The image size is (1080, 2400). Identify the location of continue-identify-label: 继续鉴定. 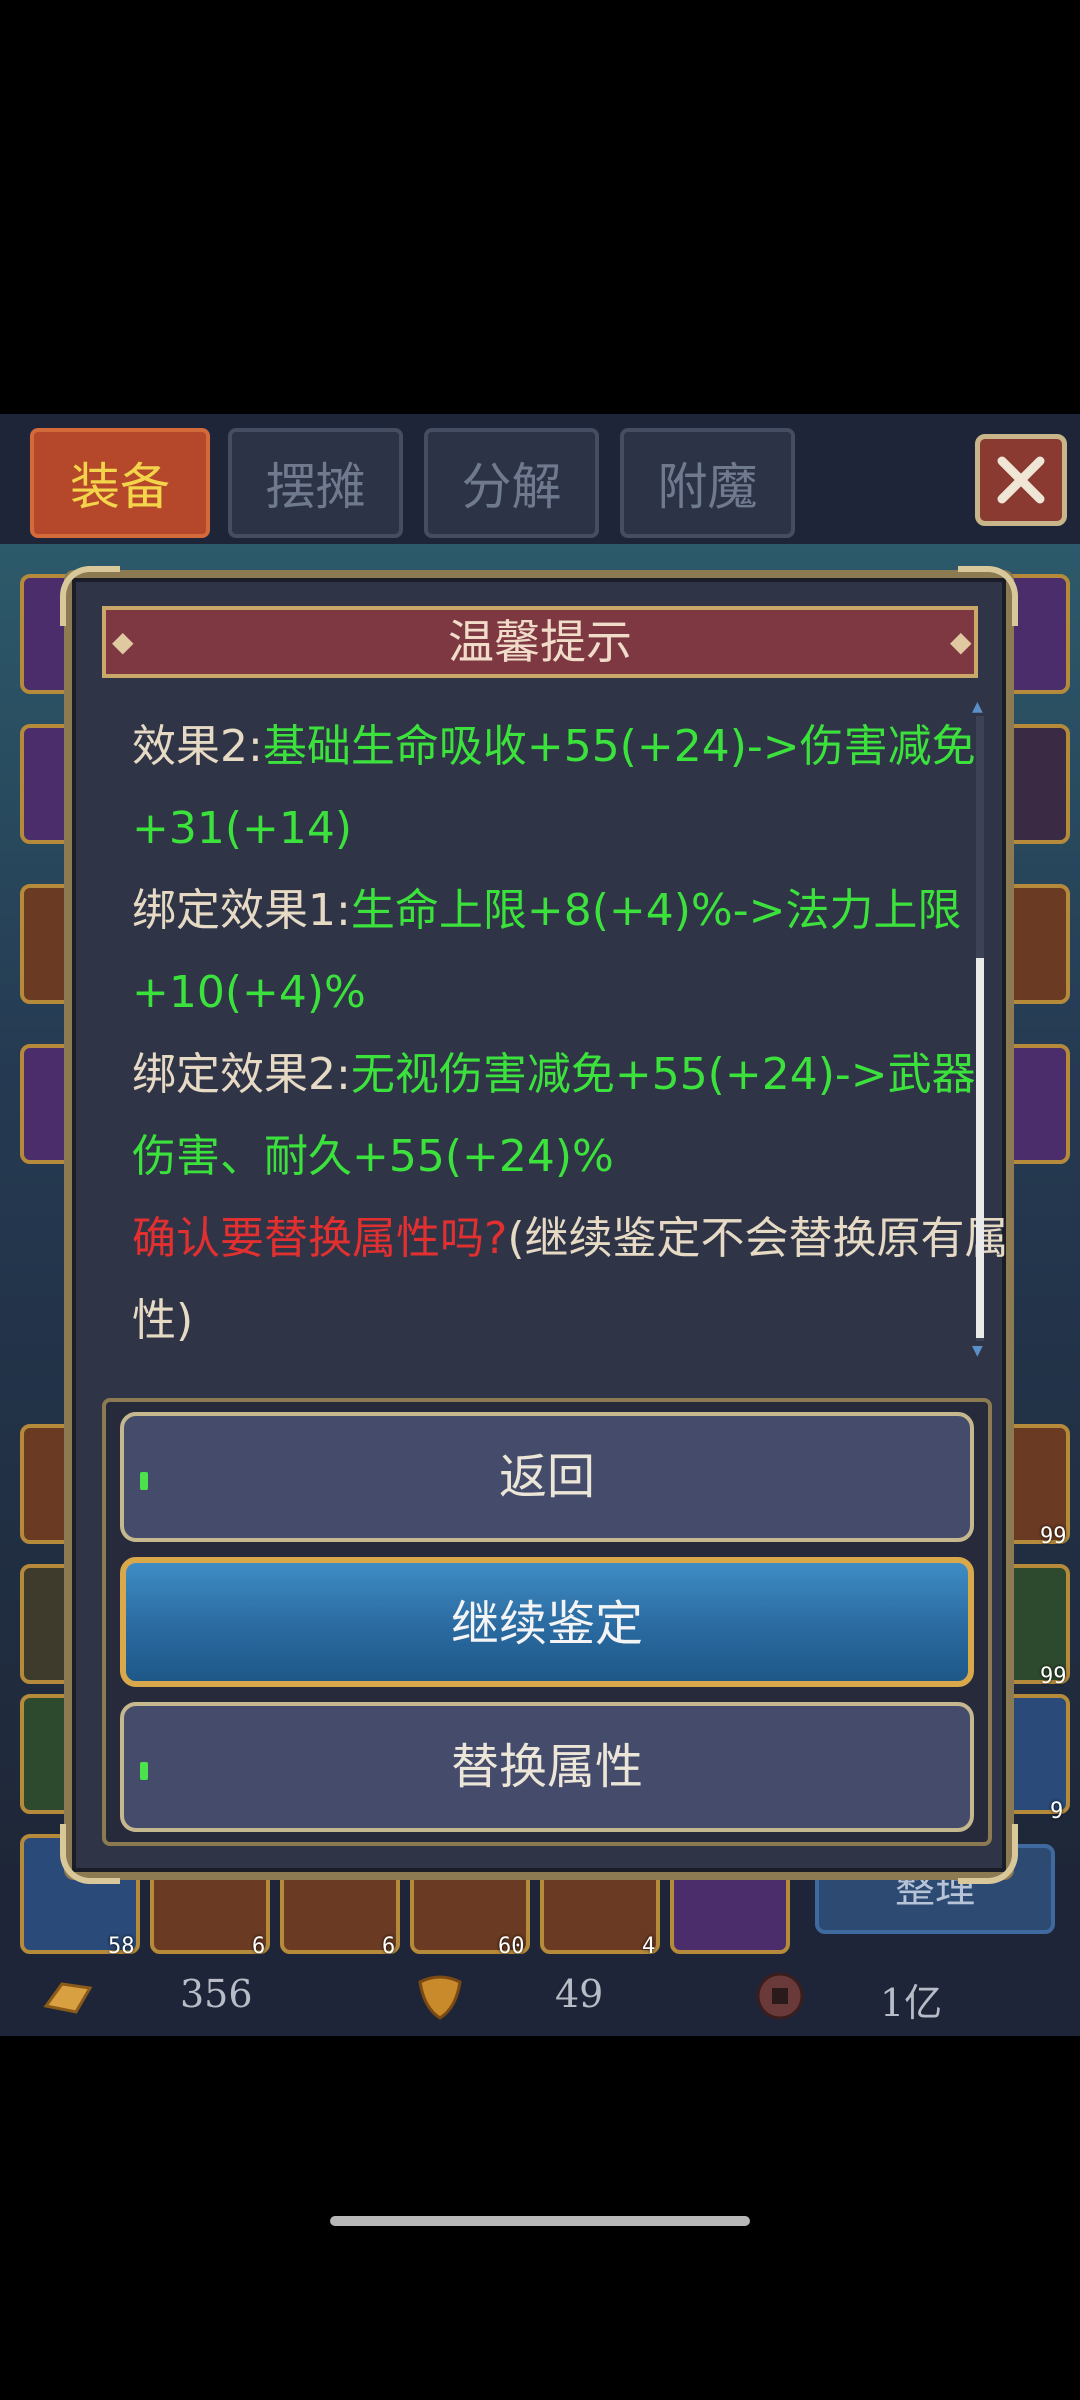
(546, 1624).